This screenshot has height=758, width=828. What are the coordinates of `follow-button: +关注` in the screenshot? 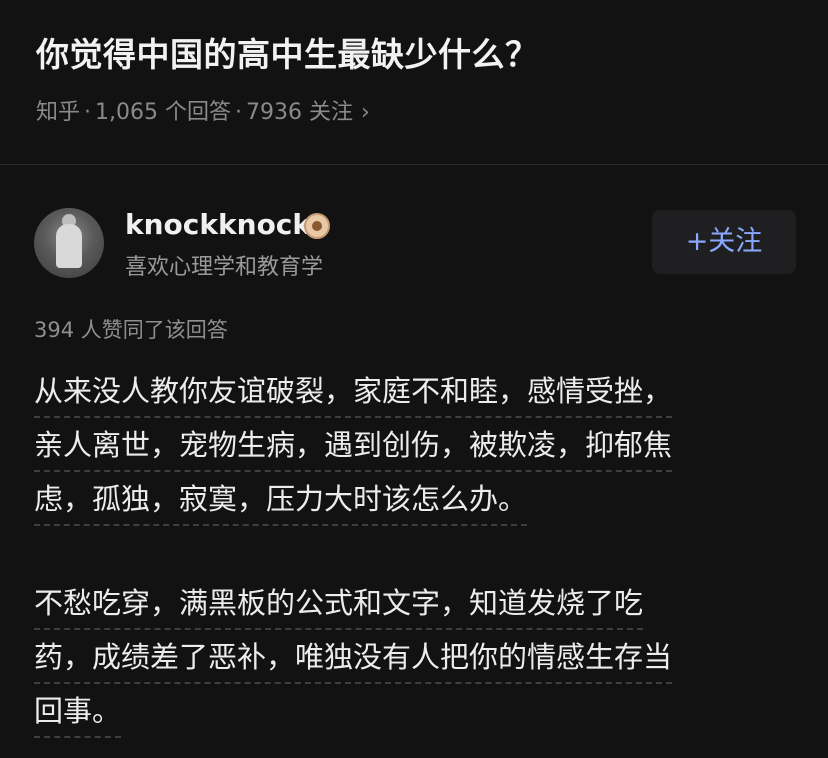 It's located at (724, 242).